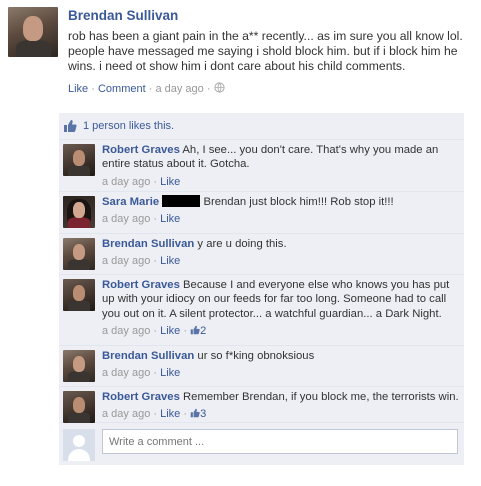 The width and height of the screenshot is (481, 486). I want to click on comment-text: y are u doing this., so click(242, 244).